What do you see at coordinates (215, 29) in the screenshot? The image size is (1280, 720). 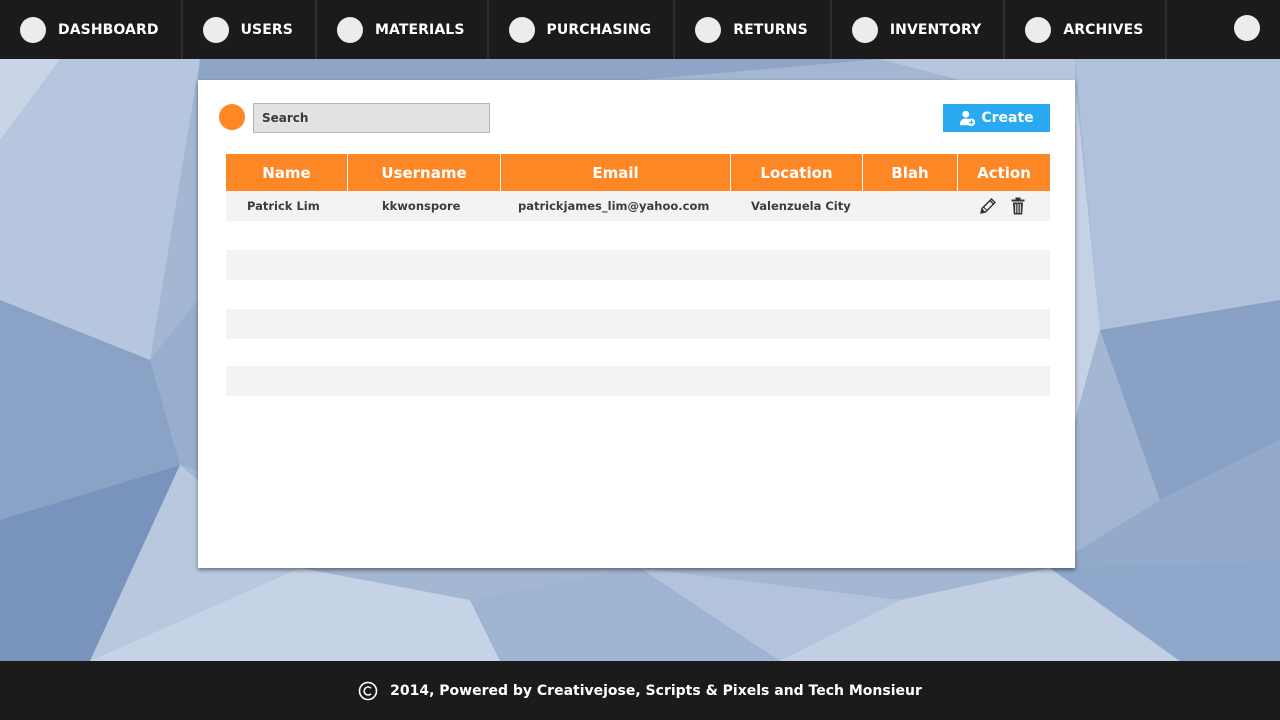 I see `users-icon` at bounding box center [215, 29].